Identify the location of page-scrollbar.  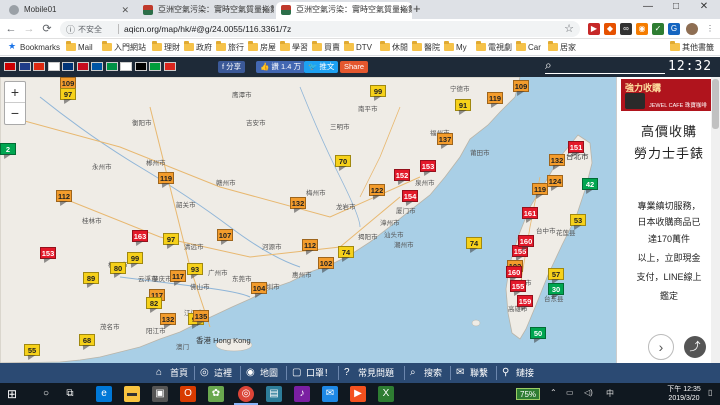
(715, 220).